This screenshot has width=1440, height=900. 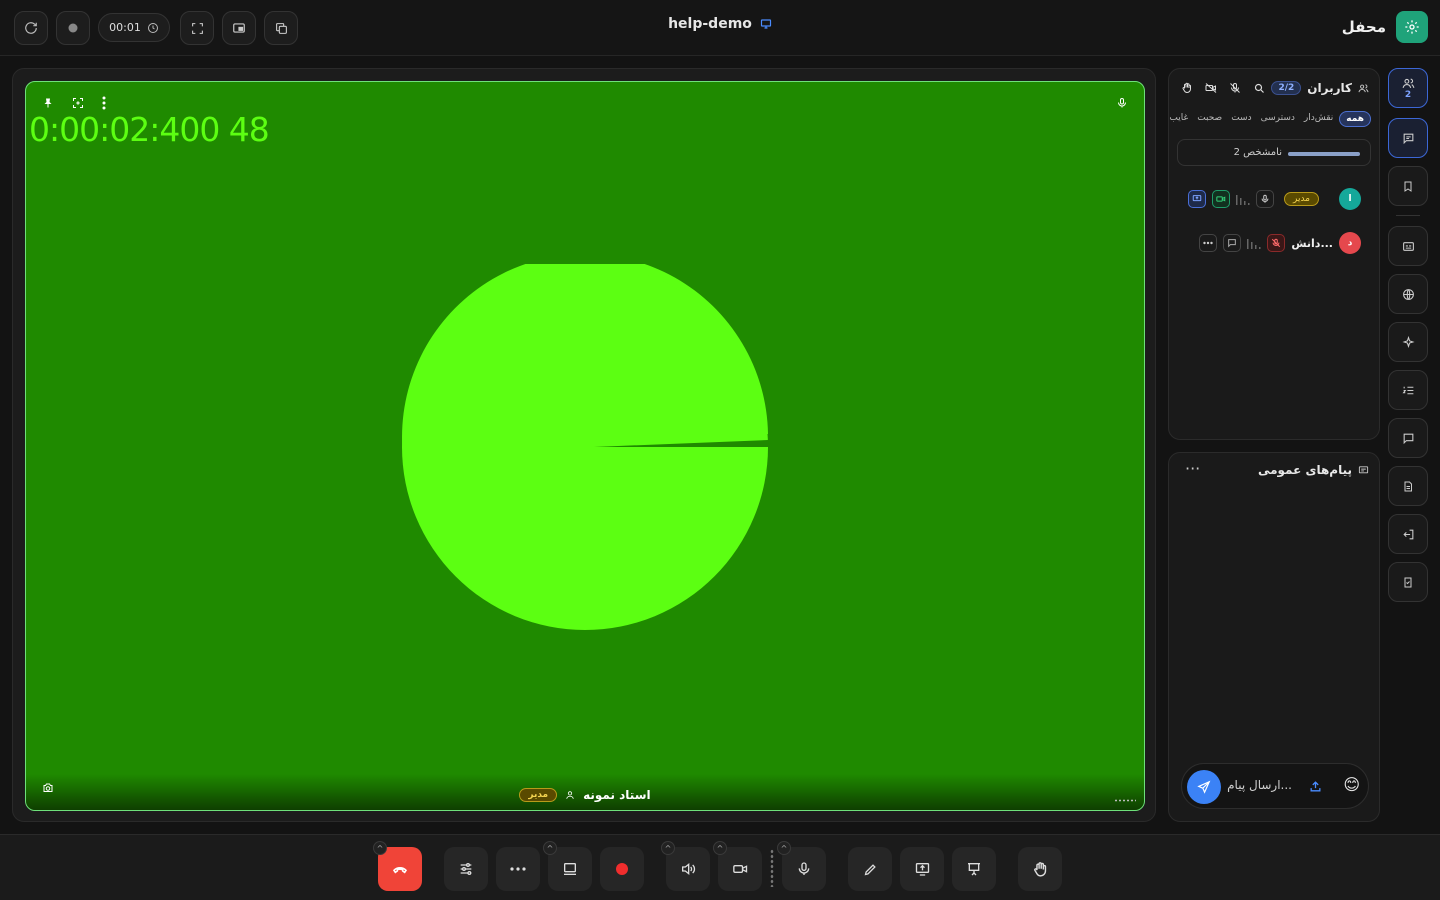 I want to click on user-more-button, so click(x=1208, y=243).